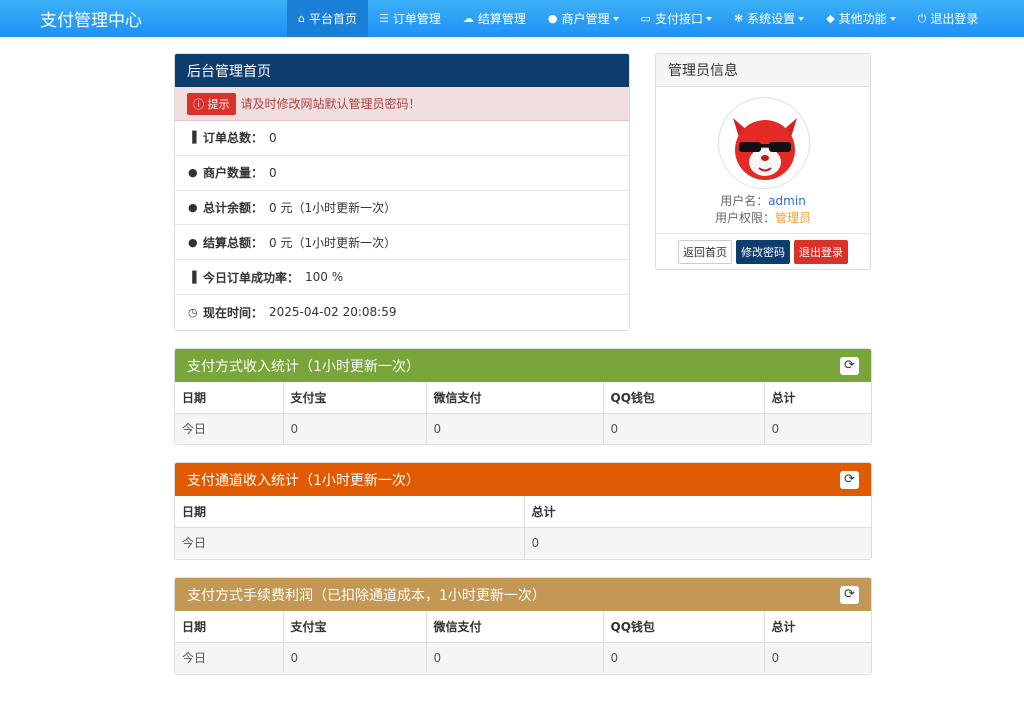  I want to click on nav-item-other: ◆ 其他功能, so click(860, 18).